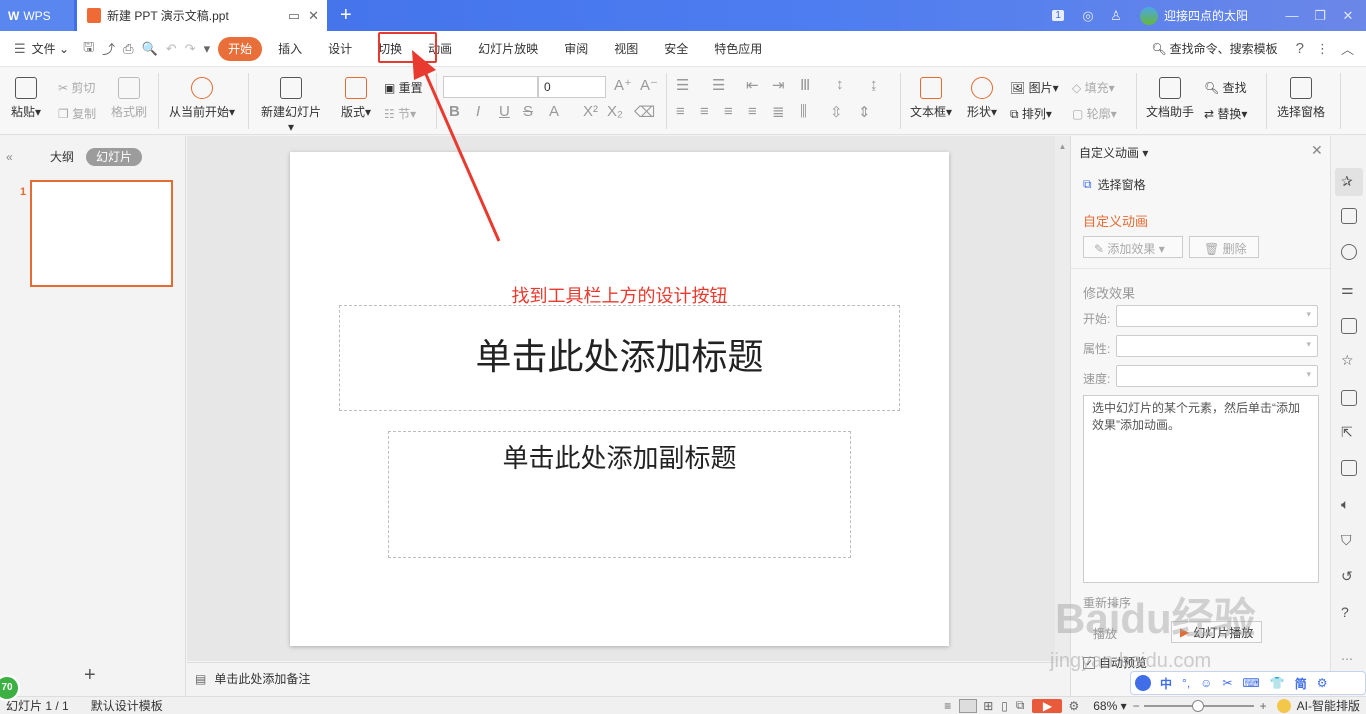 The image size is (1366, 714). I want to click on more-icon: ⋮, so click(1322, 49).